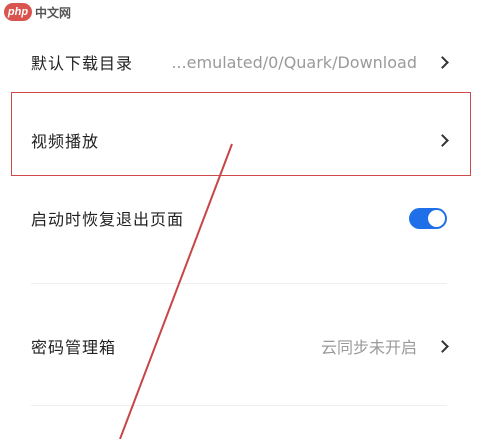  What do you see at coordinates (368, 347) in the screenshot?
I see `setting-value: 云同步未开启` at bounding box center [368, 347].